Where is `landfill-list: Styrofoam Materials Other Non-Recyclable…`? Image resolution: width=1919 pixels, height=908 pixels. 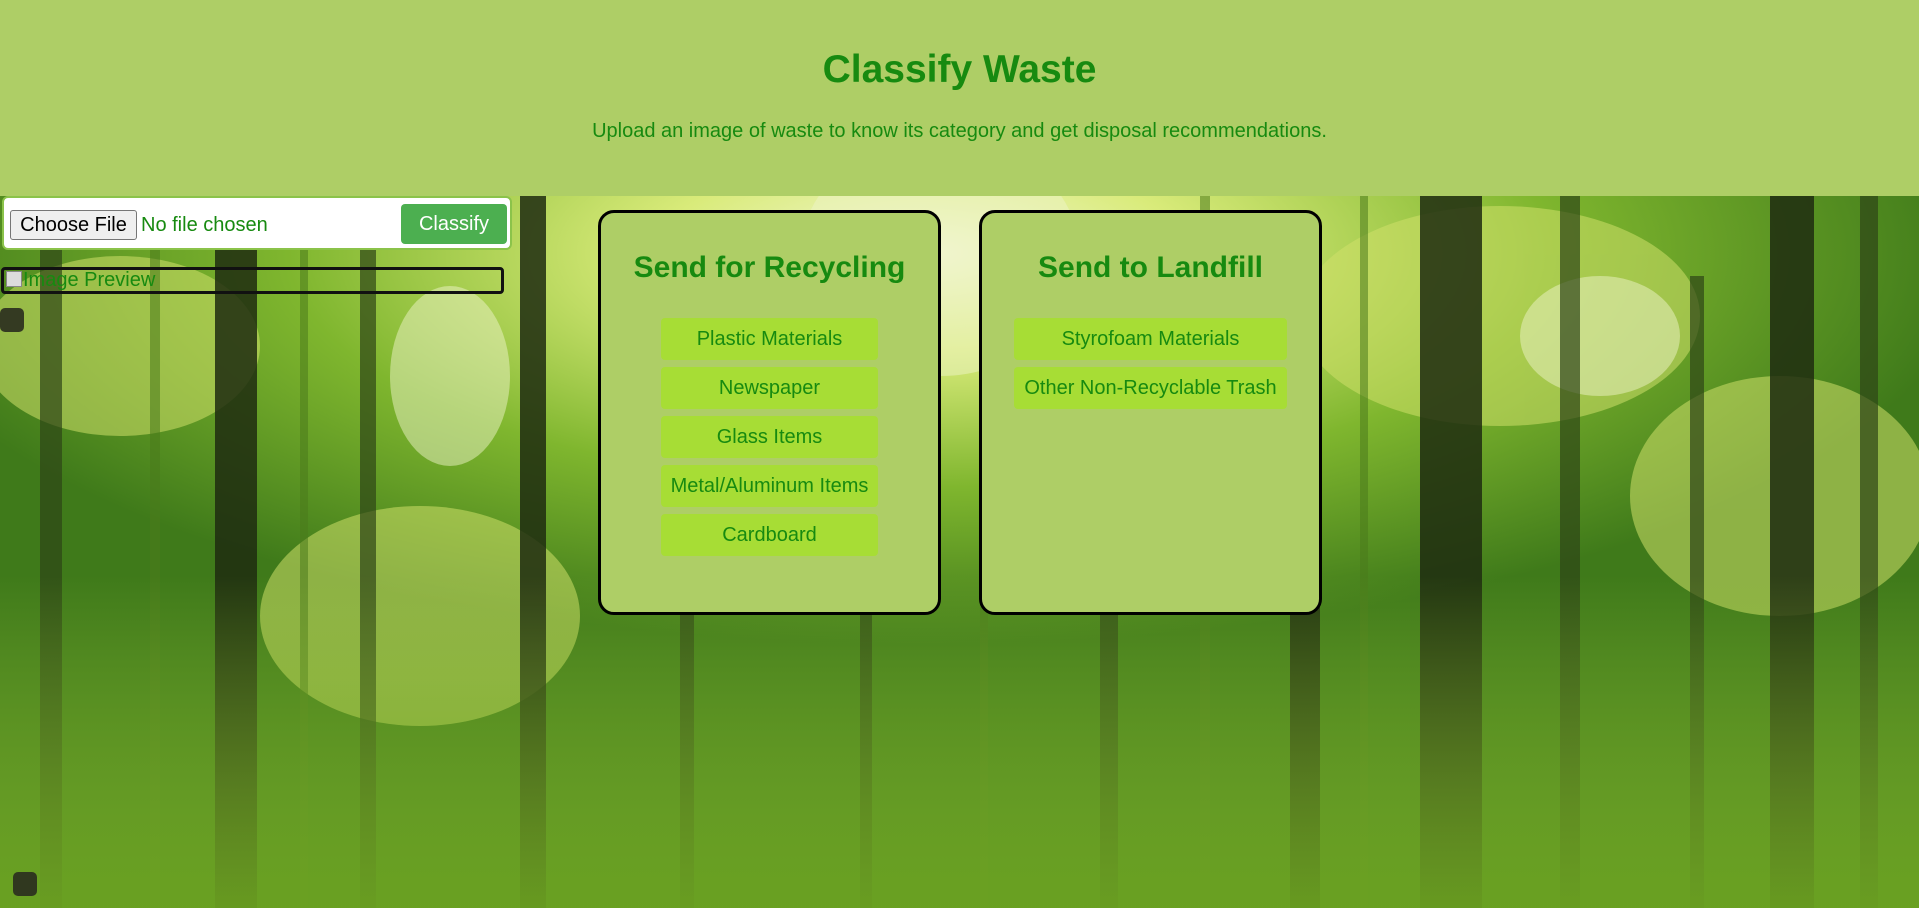
landfill-list: Styrofoam Materials Other Non-Recyclable… is located at coordinates (1150, 363).